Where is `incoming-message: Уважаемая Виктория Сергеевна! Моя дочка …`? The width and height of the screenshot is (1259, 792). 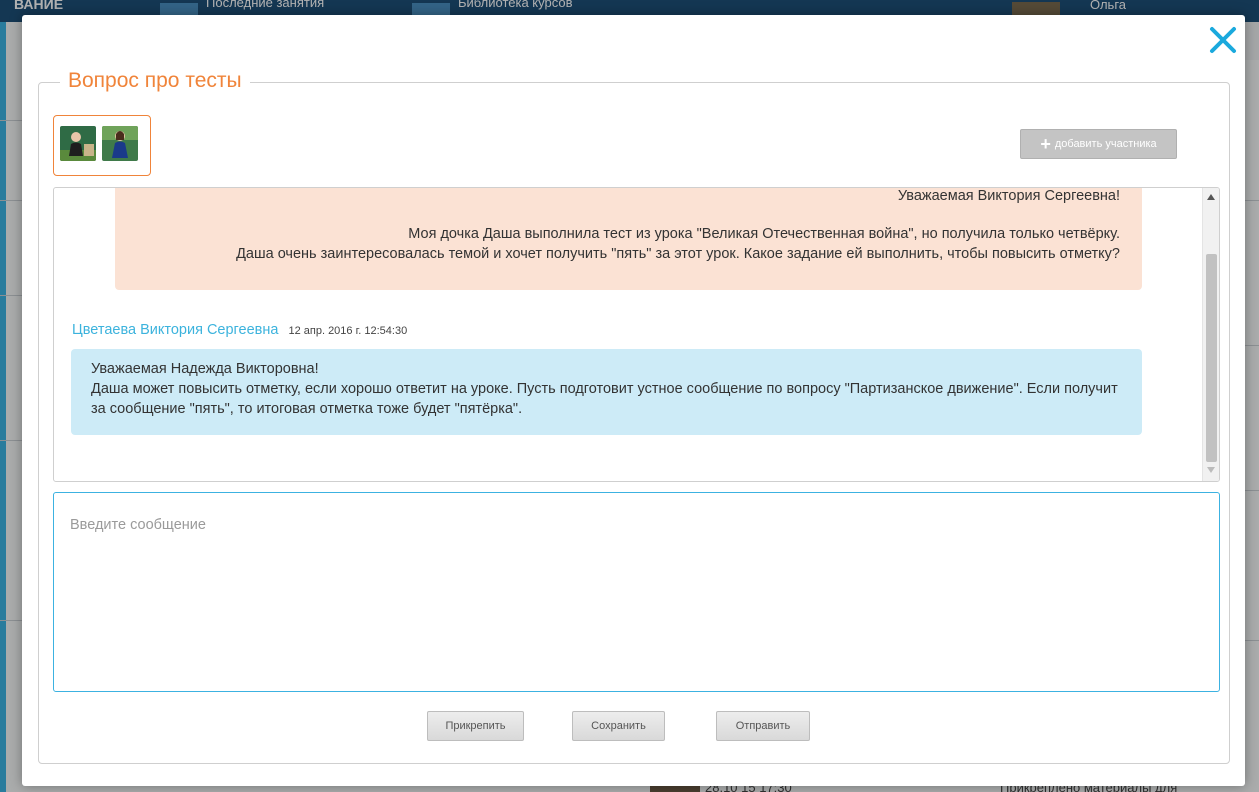 incoming-message: Уважаемая Виктория Сергеевна! Моя дочка … is located at coordinates (628, 239).